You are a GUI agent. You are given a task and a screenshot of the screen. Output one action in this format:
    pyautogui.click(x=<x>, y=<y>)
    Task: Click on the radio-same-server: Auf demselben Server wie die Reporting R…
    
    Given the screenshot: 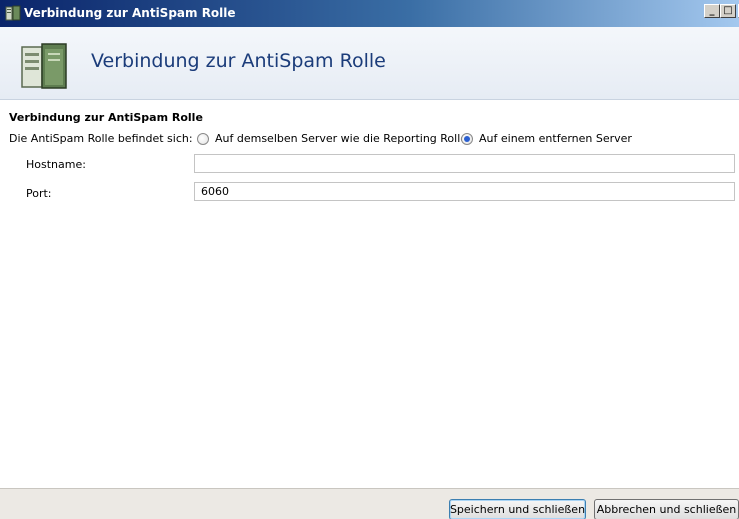 What is the action you would take?
    pyautogui.click(x=332, y=138)
    